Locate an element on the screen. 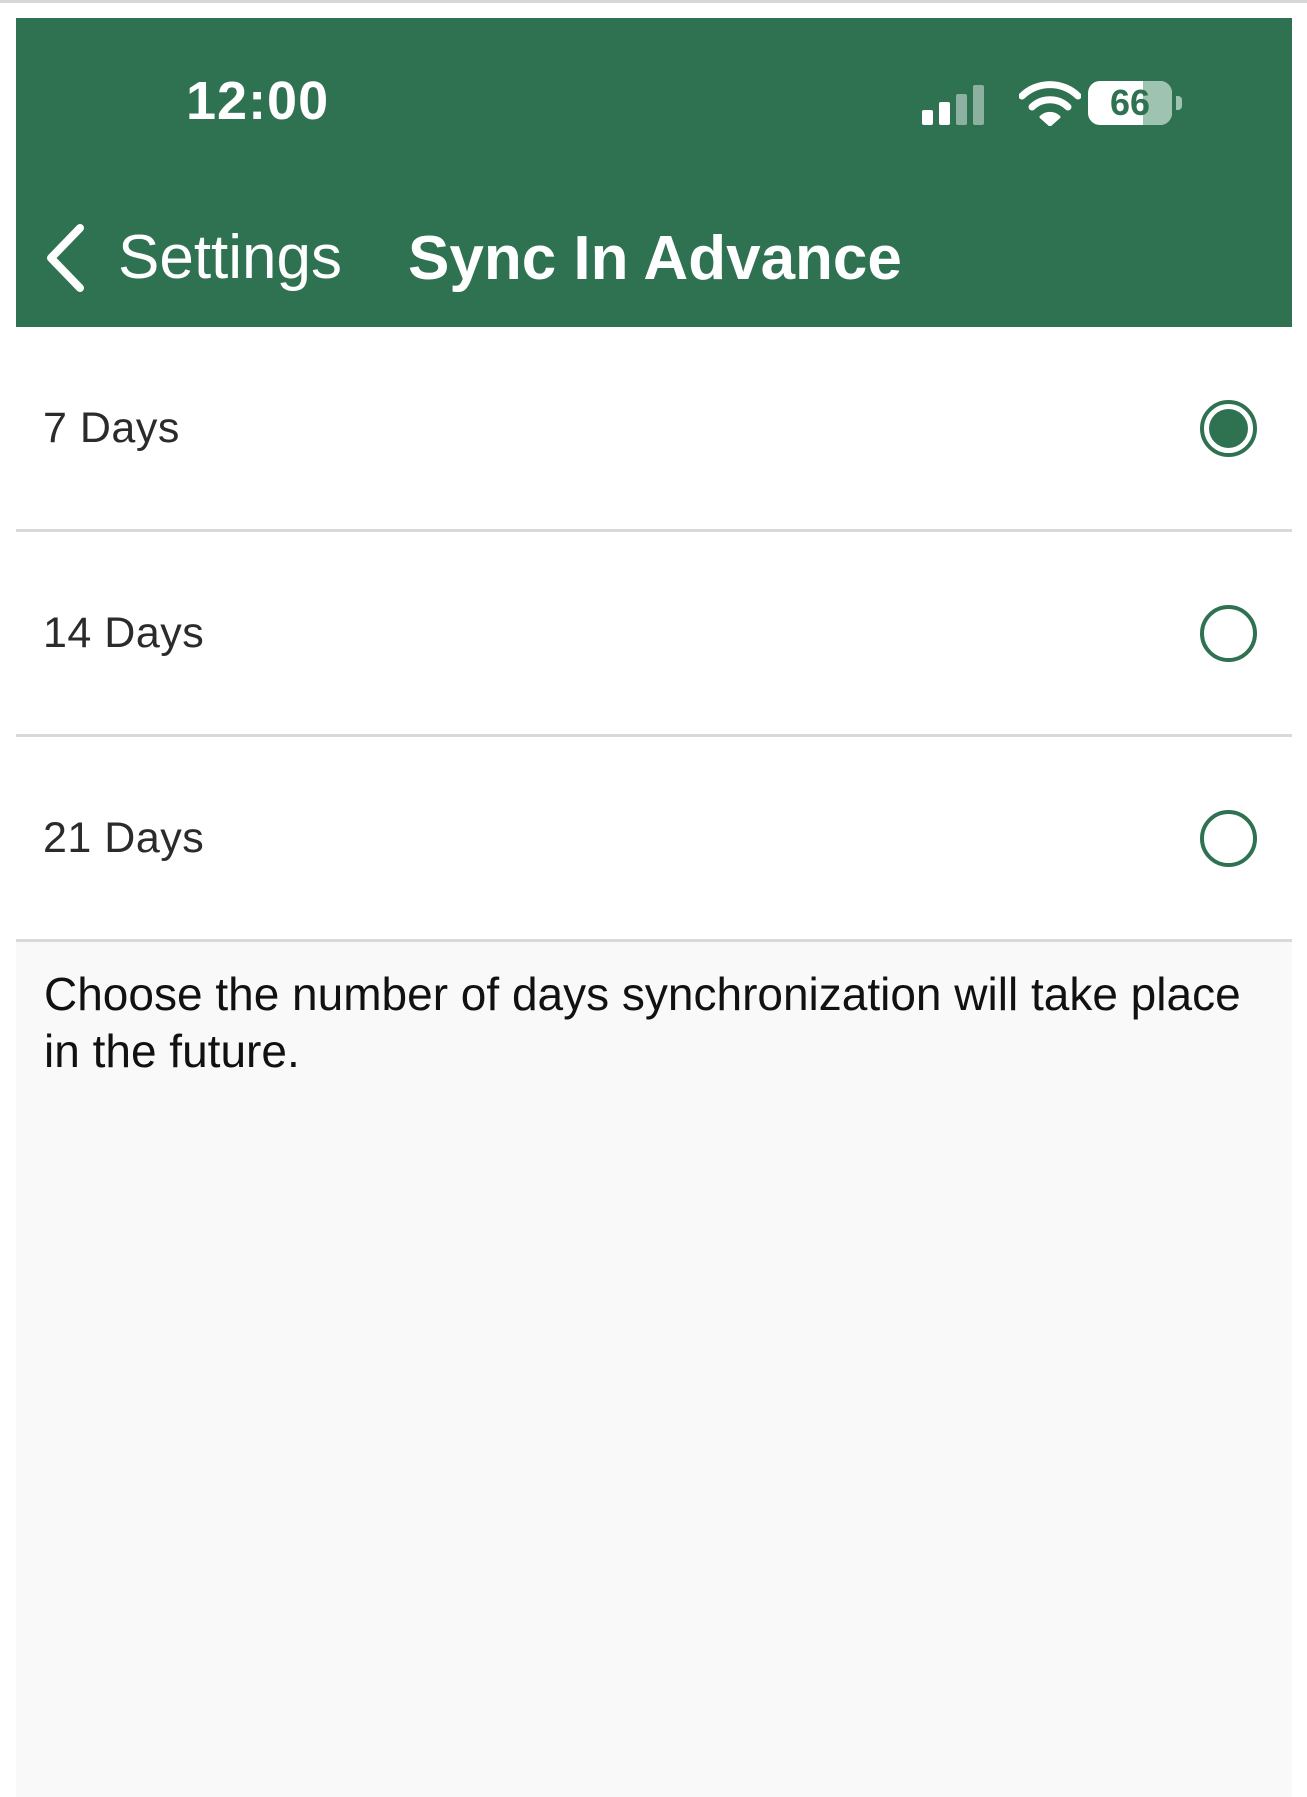 The height and width of the screenshot is (1797, 1307). option-label: 21 Days is located at coordinates (124, 838).